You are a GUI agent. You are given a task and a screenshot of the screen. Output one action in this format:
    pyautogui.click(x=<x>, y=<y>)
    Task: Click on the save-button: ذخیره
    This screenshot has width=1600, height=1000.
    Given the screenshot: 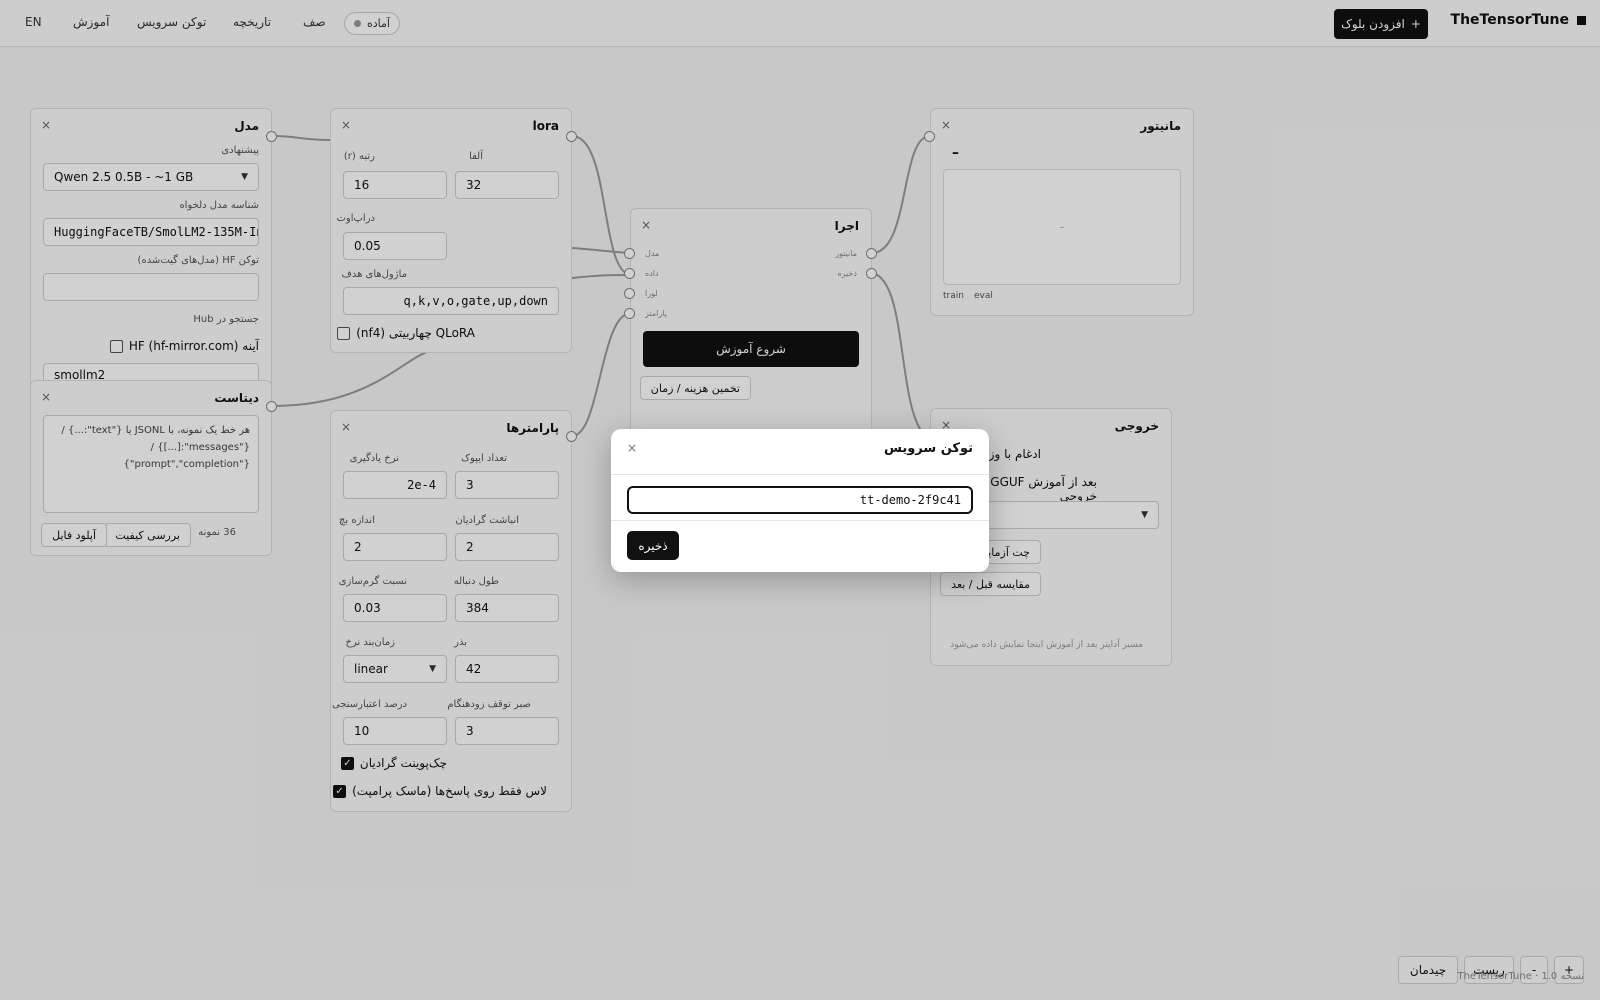 What is the action you would take?
    pyautogui.click(x=653, y=545)
    